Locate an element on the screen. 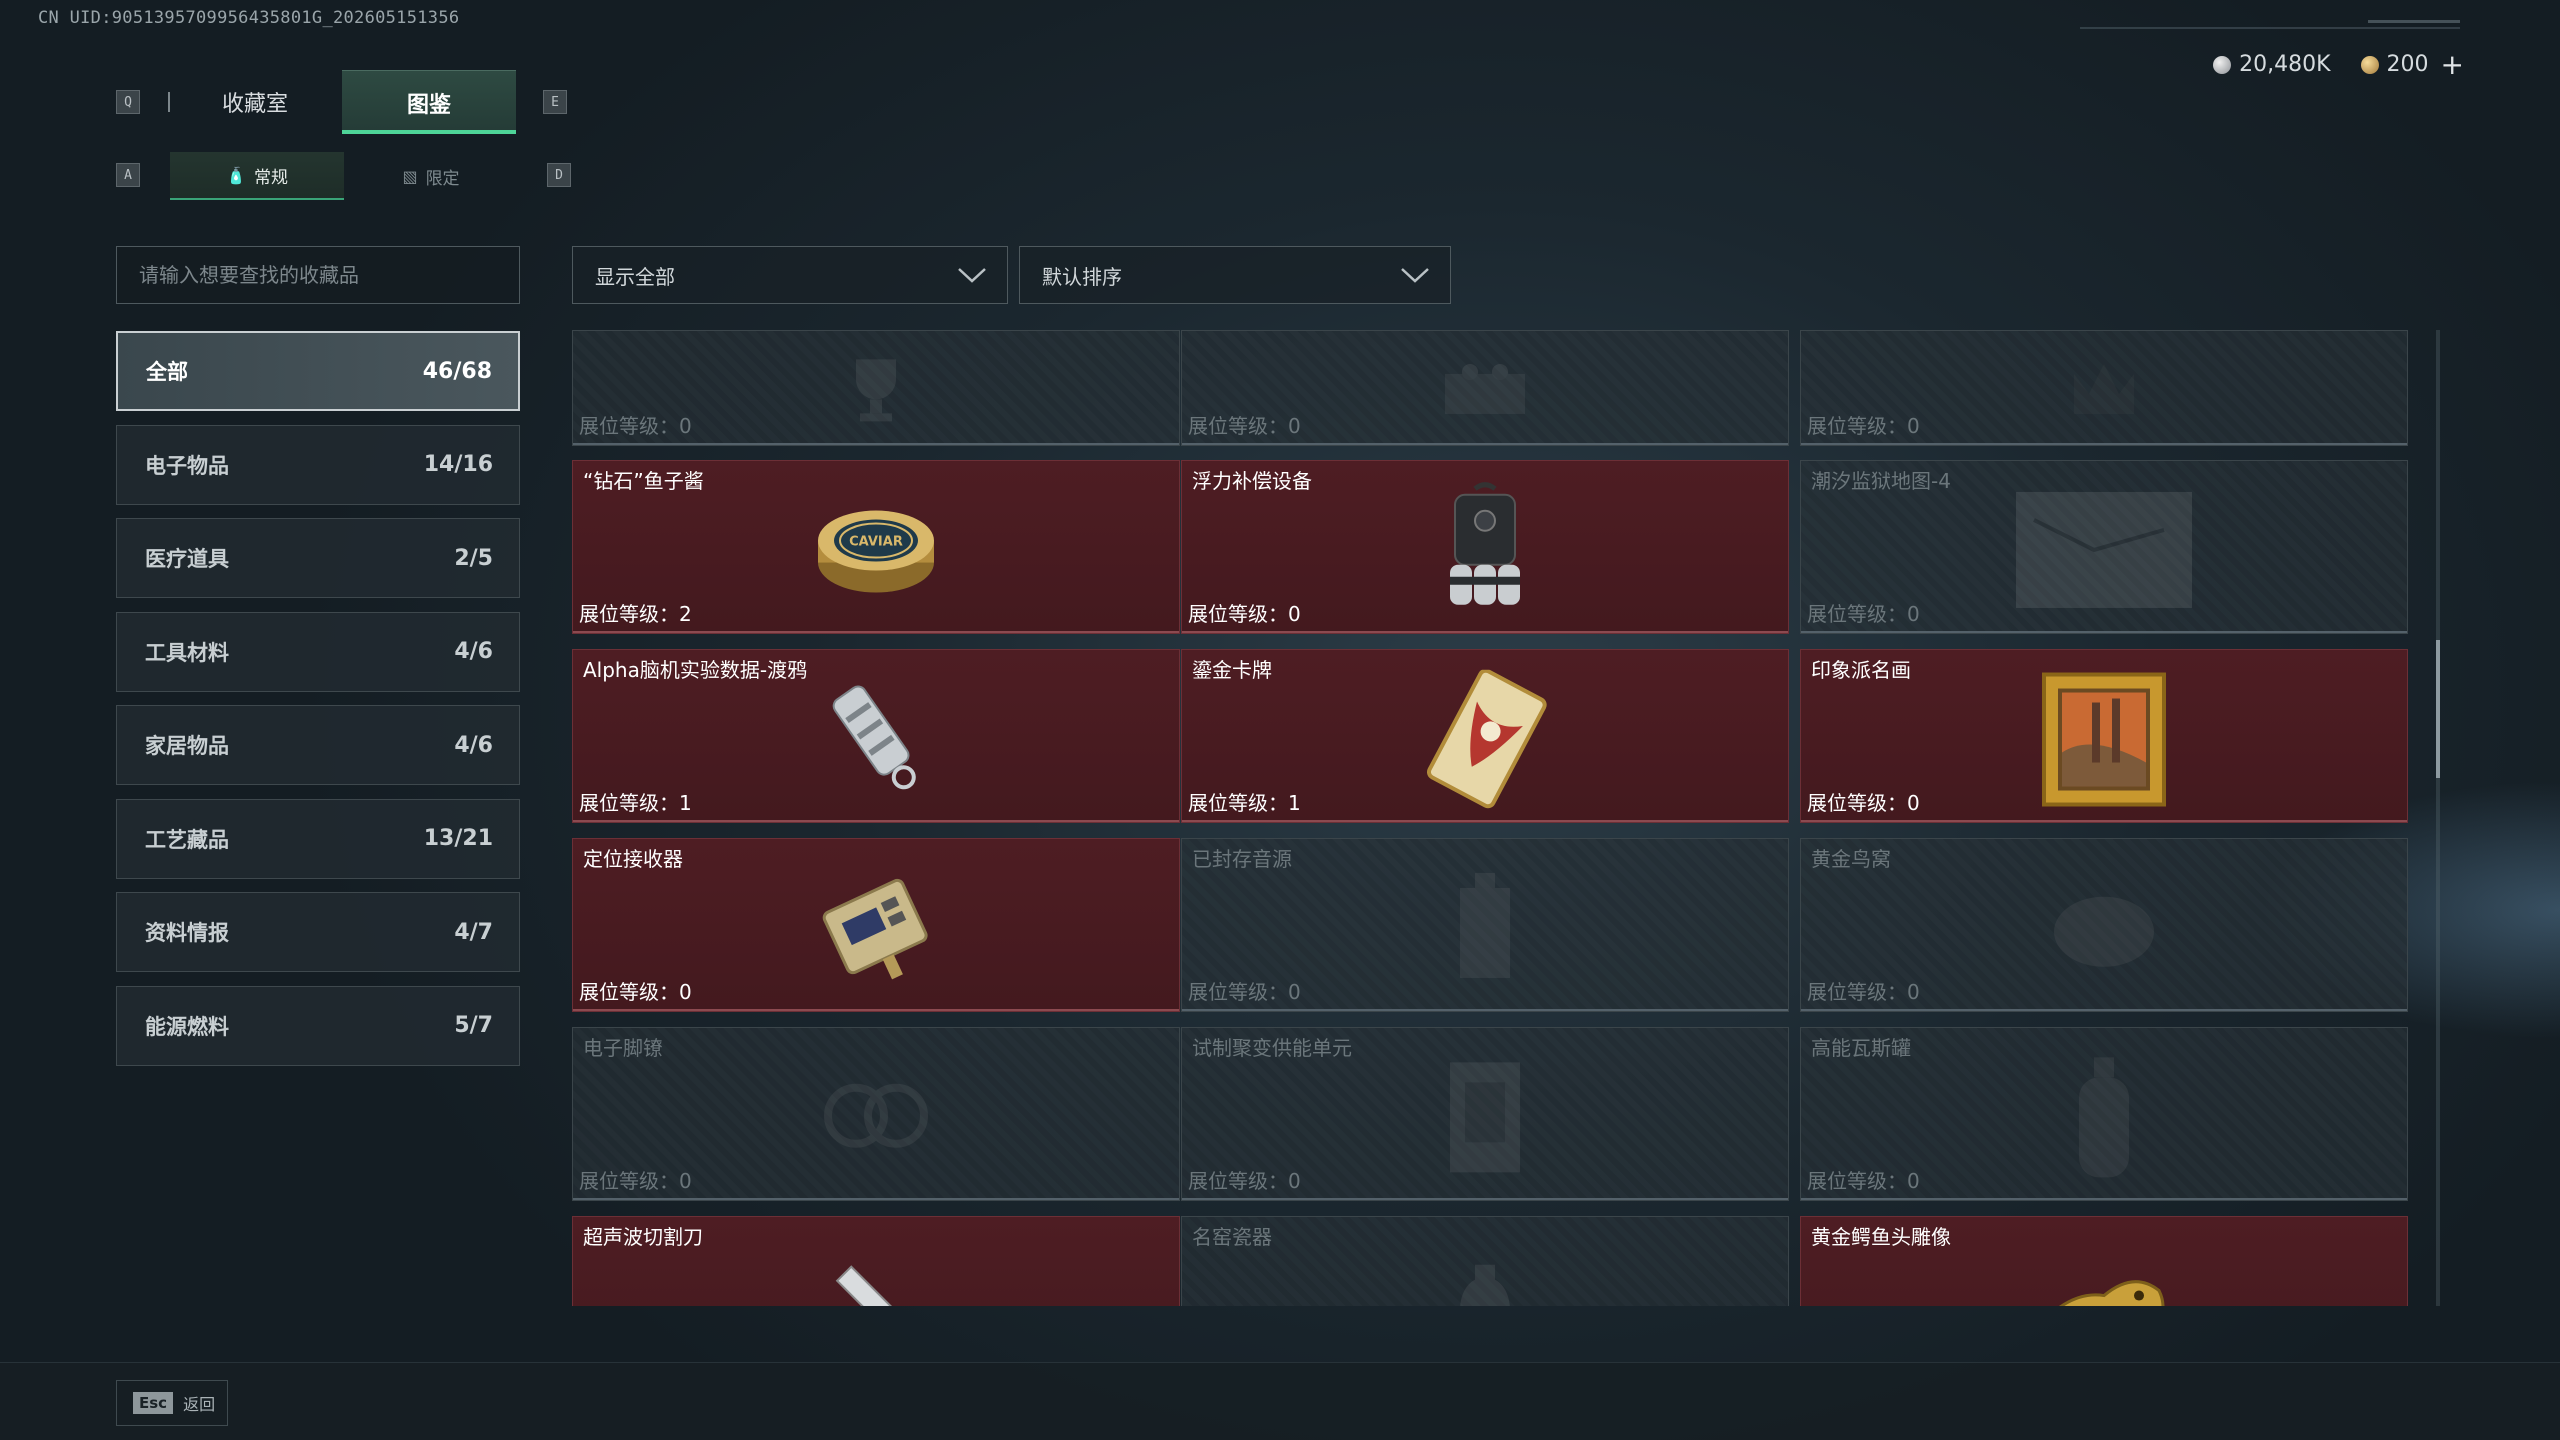 The width and height of the screenshot is (2560, 1440). painting-icon is located at coordinates (2104, 741).